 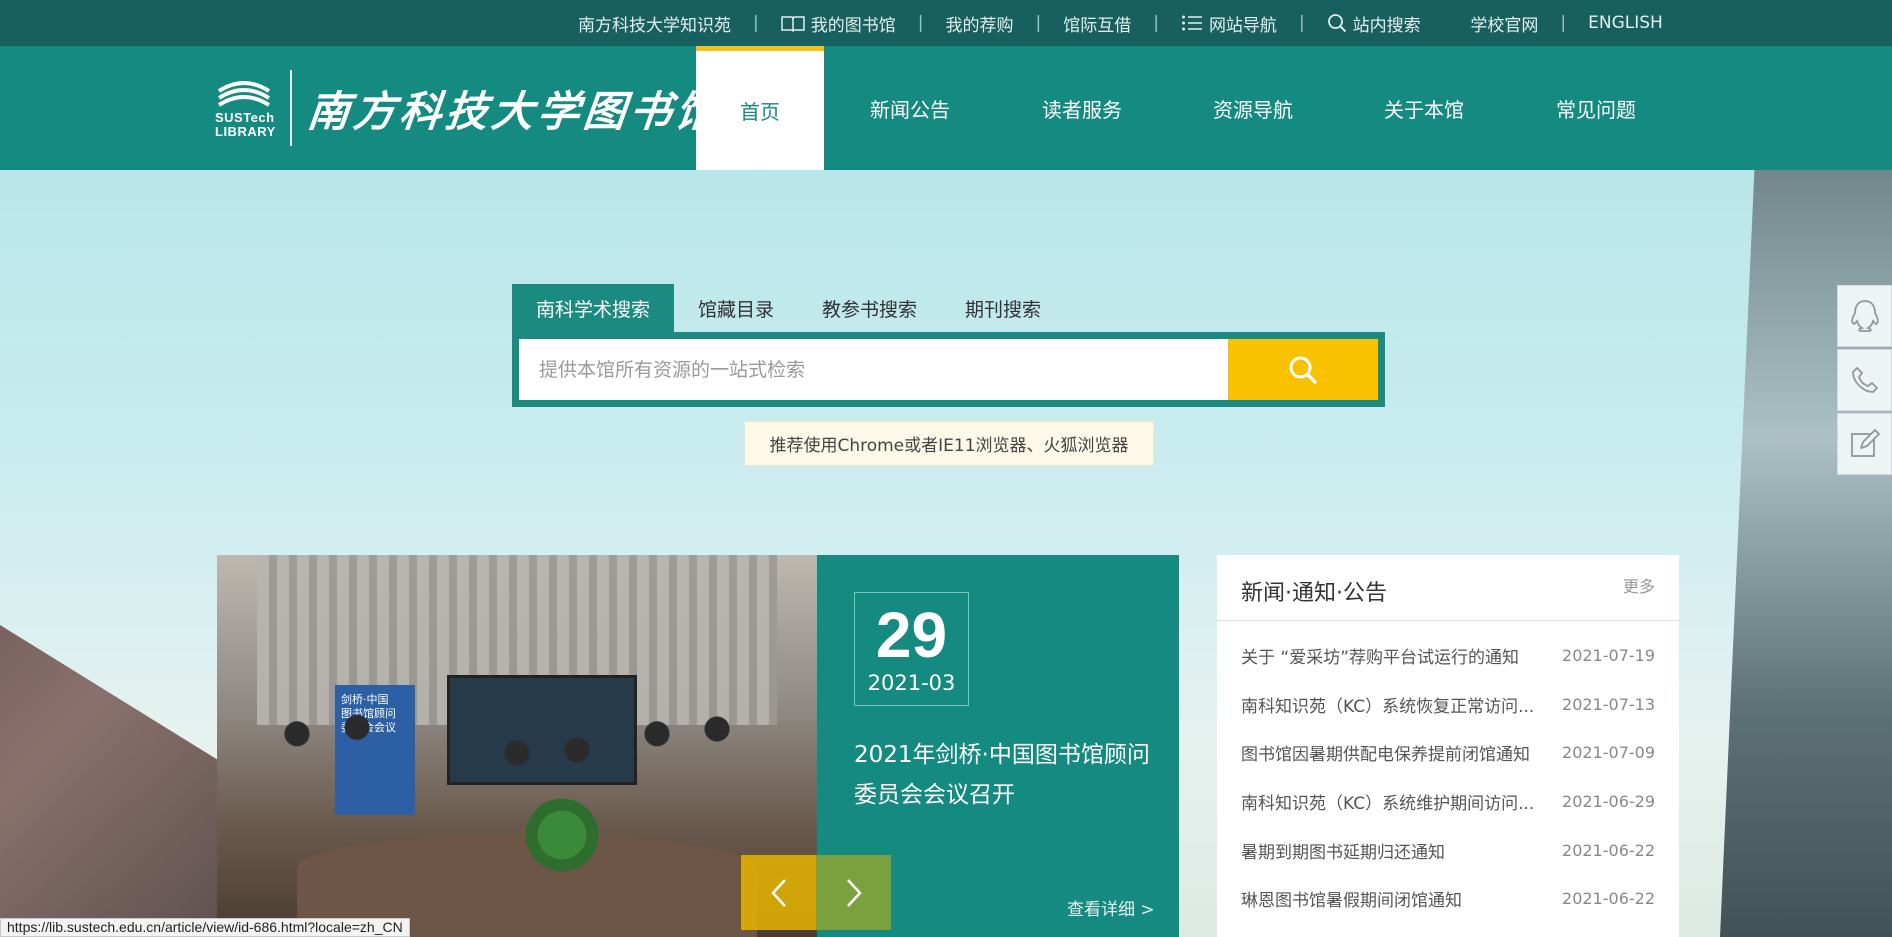 What do you see at coordinates (1097, 23) in the screenshot?
I see `link-interlibrary-loan: 馆际互借` at bounding box center [1097, 23].